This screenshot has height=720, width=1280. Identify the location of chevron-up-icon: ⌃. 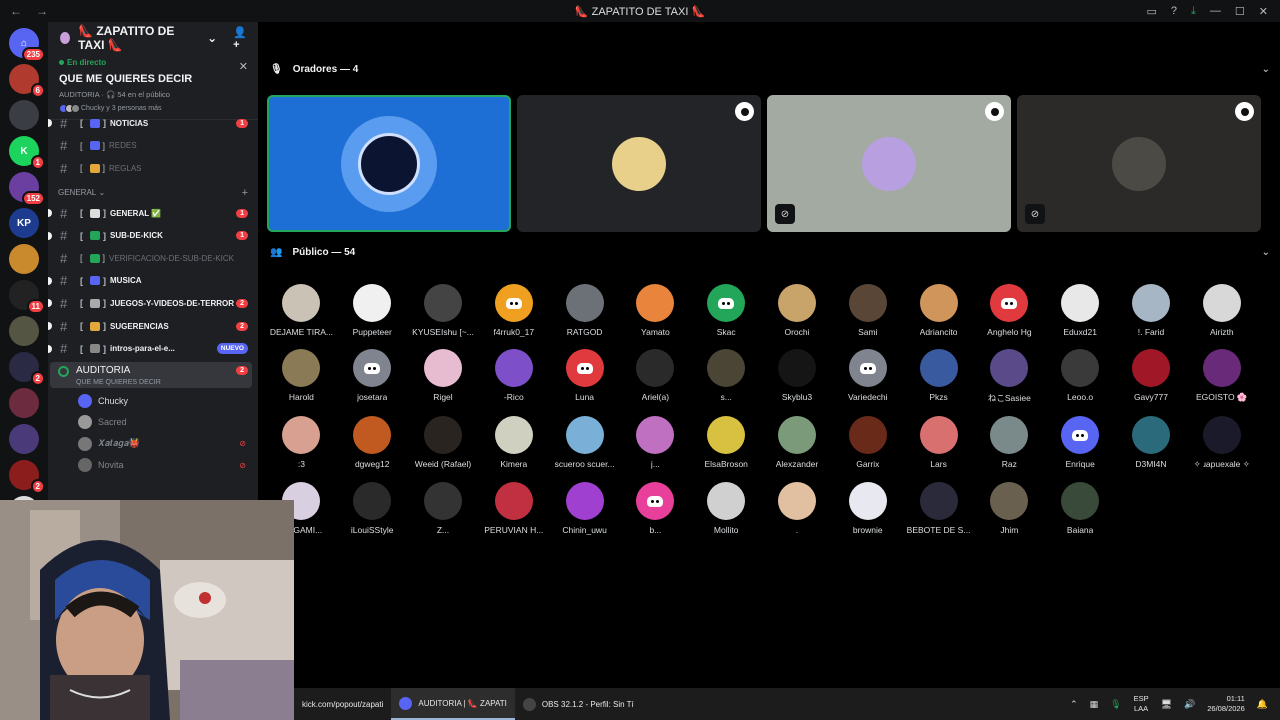
(1074, 704).